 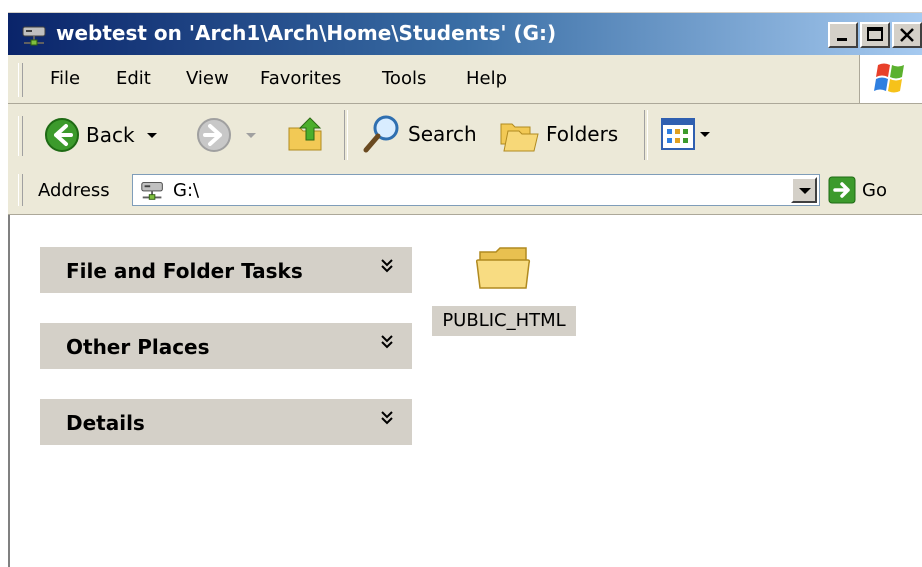 I want to click on panel-title: Details, so click(x=105, y=423).